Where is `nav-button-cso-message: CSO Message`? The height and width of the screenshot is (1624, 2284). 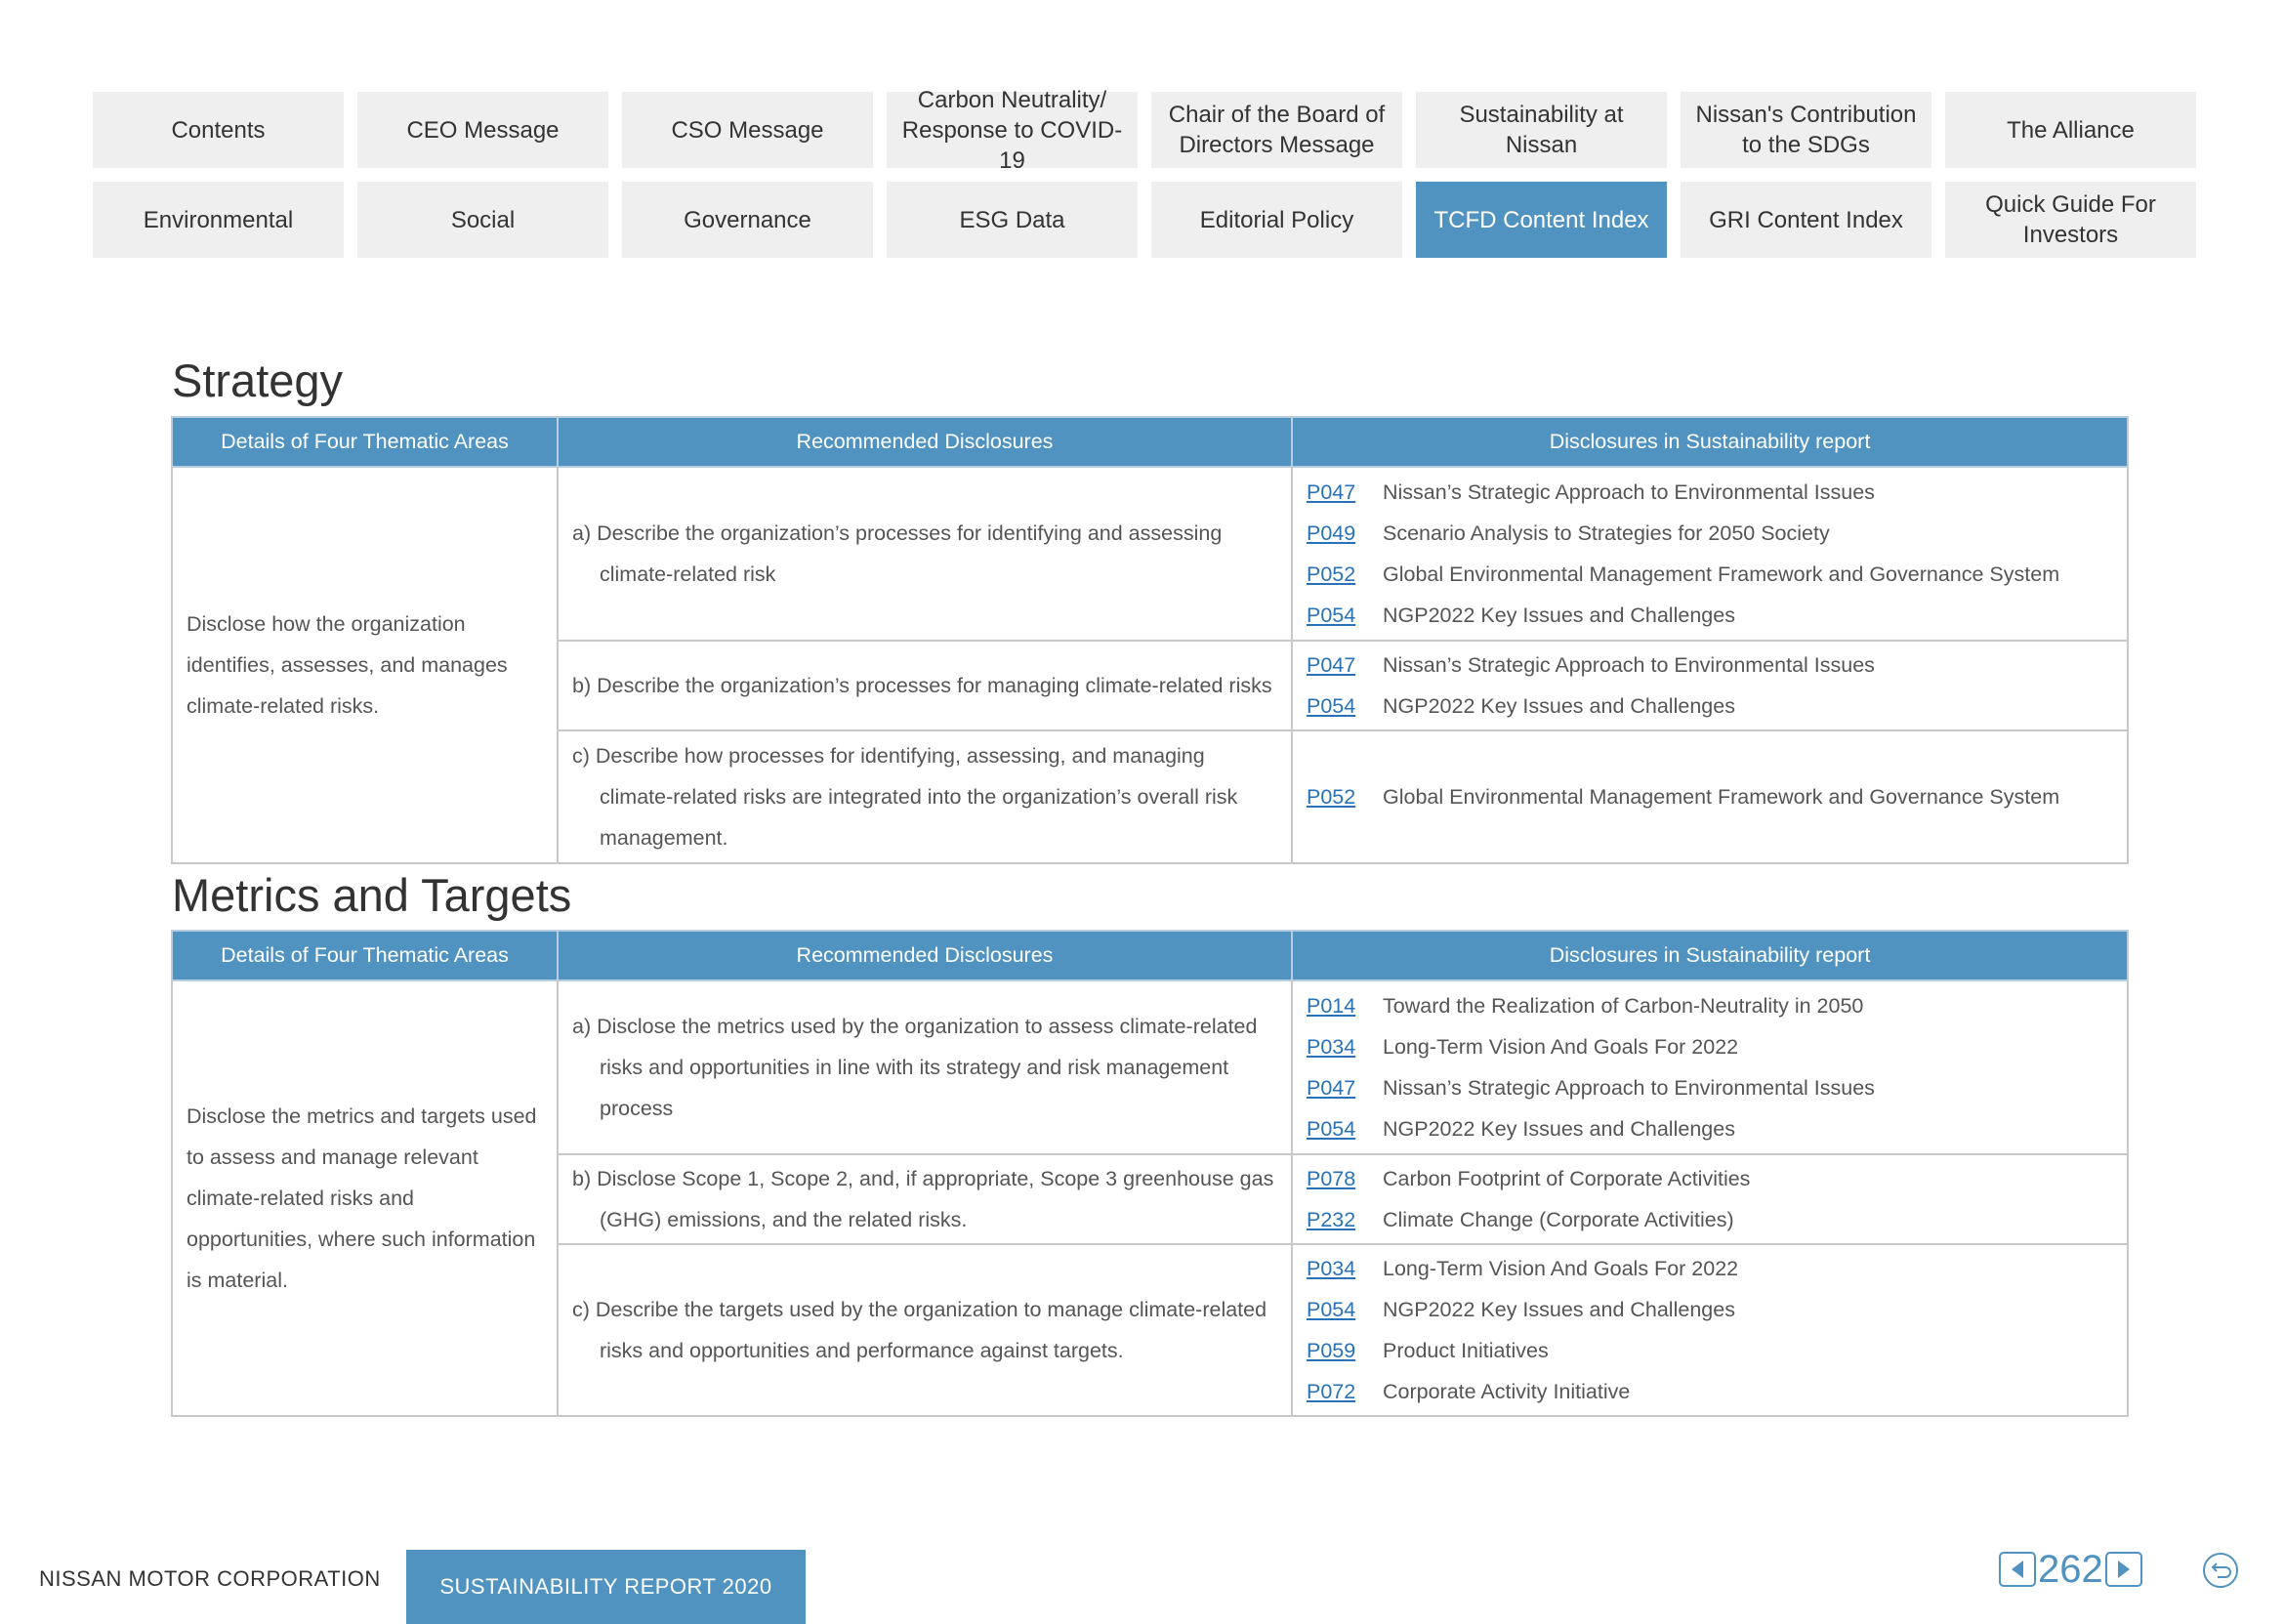 nav-button-cso-message: CSO Message is located at coordinates (747, 130).